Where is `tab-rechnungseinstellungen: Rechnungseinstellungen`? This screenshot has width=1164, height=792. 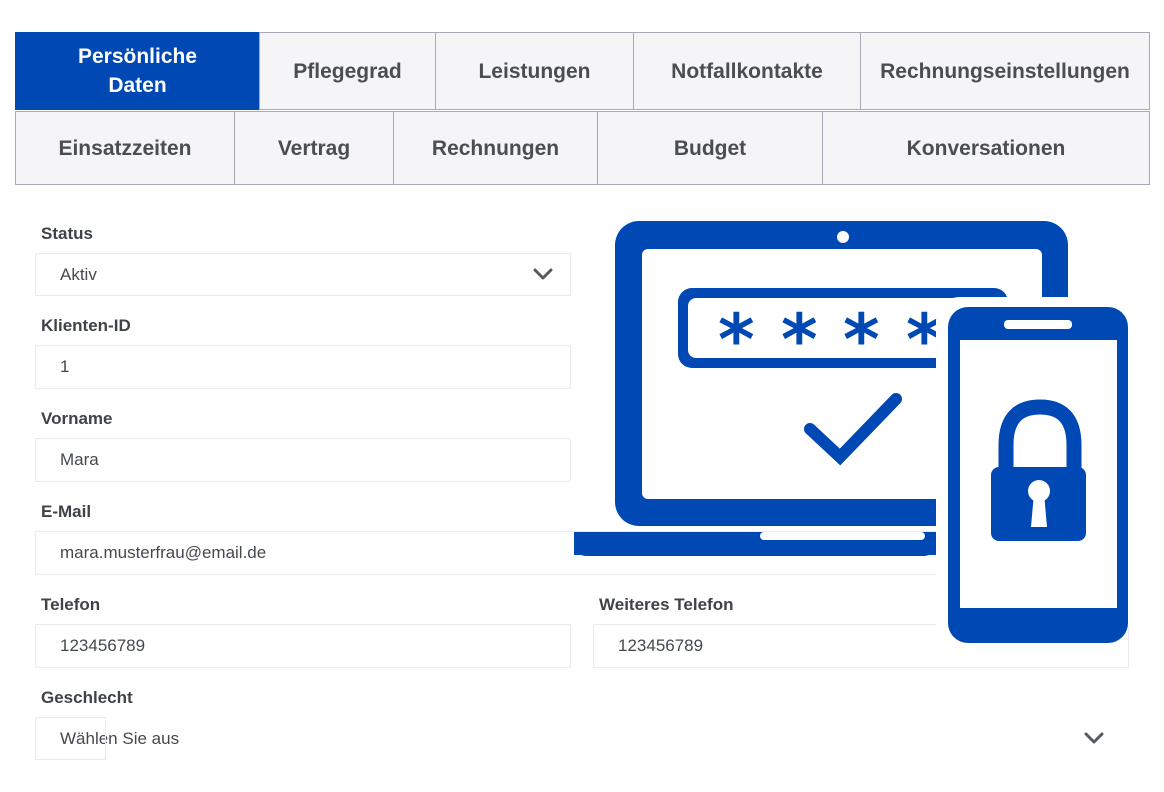
tab-rechnungseinstellungen: Rechnungseinstellungen is located at coordinates (1005, 71).